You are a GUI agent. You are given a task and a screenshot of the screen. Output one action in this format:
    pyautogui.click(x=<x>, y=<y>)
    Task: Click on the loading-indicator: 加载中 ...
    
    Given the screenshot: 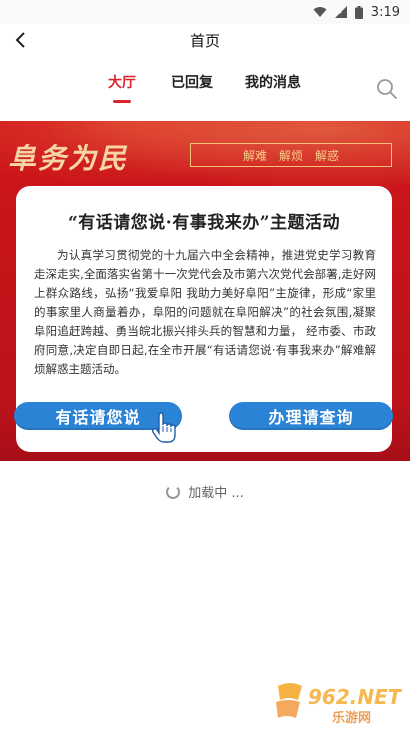 What is the action you would take?
    pyautogui.click(x=205, y=491)
    